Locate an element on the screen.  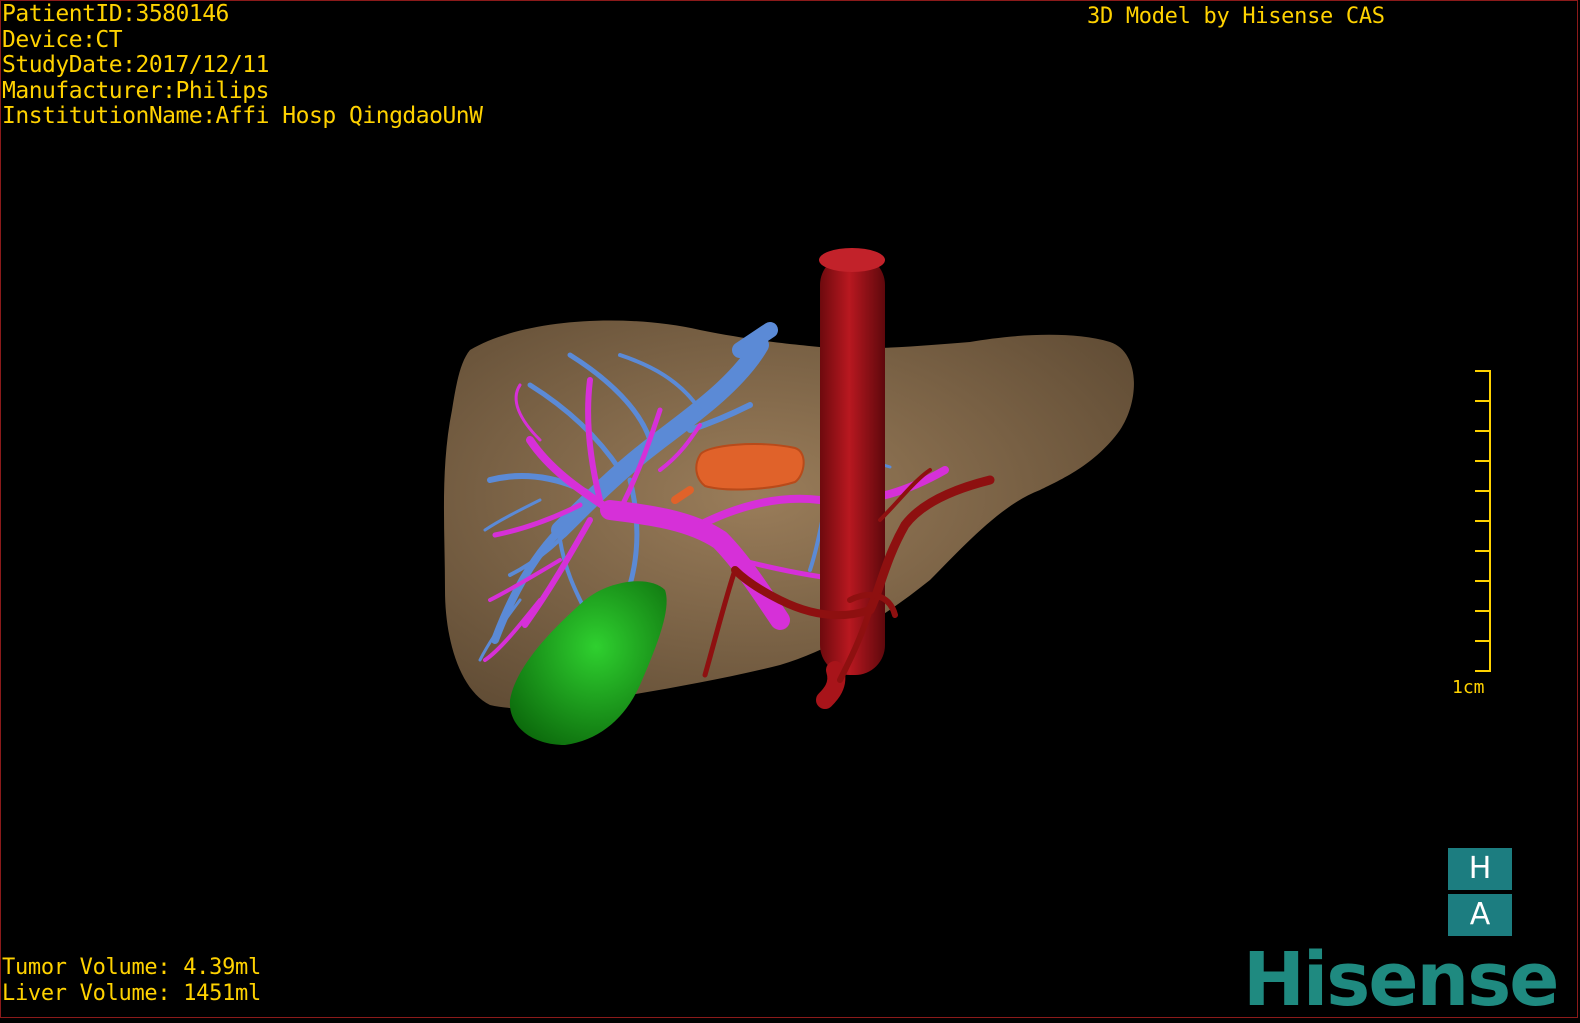
tumor-volume: Tumor Volume: 4.39ml is located at coordinates (131, 967).